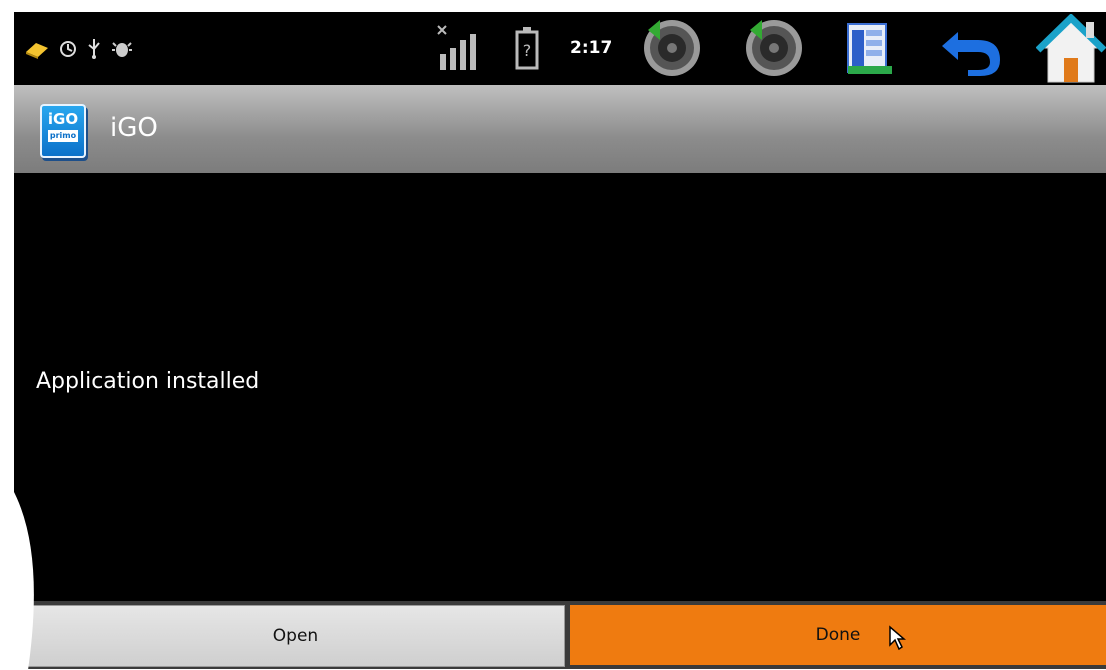 This screenshot has height=670, width=1106. Describe the element at coordinates (68, 49) in the screenshot. I see `sync-icon` at that location.